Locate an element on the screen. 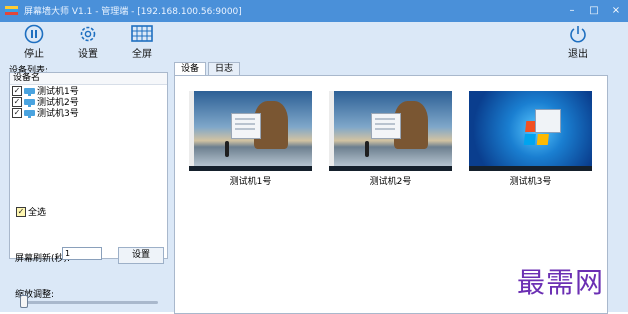 The width and height of the screenshot is (628, 314). screen-thumbnail: 测试机3号 is located at coordinates (530, 139).